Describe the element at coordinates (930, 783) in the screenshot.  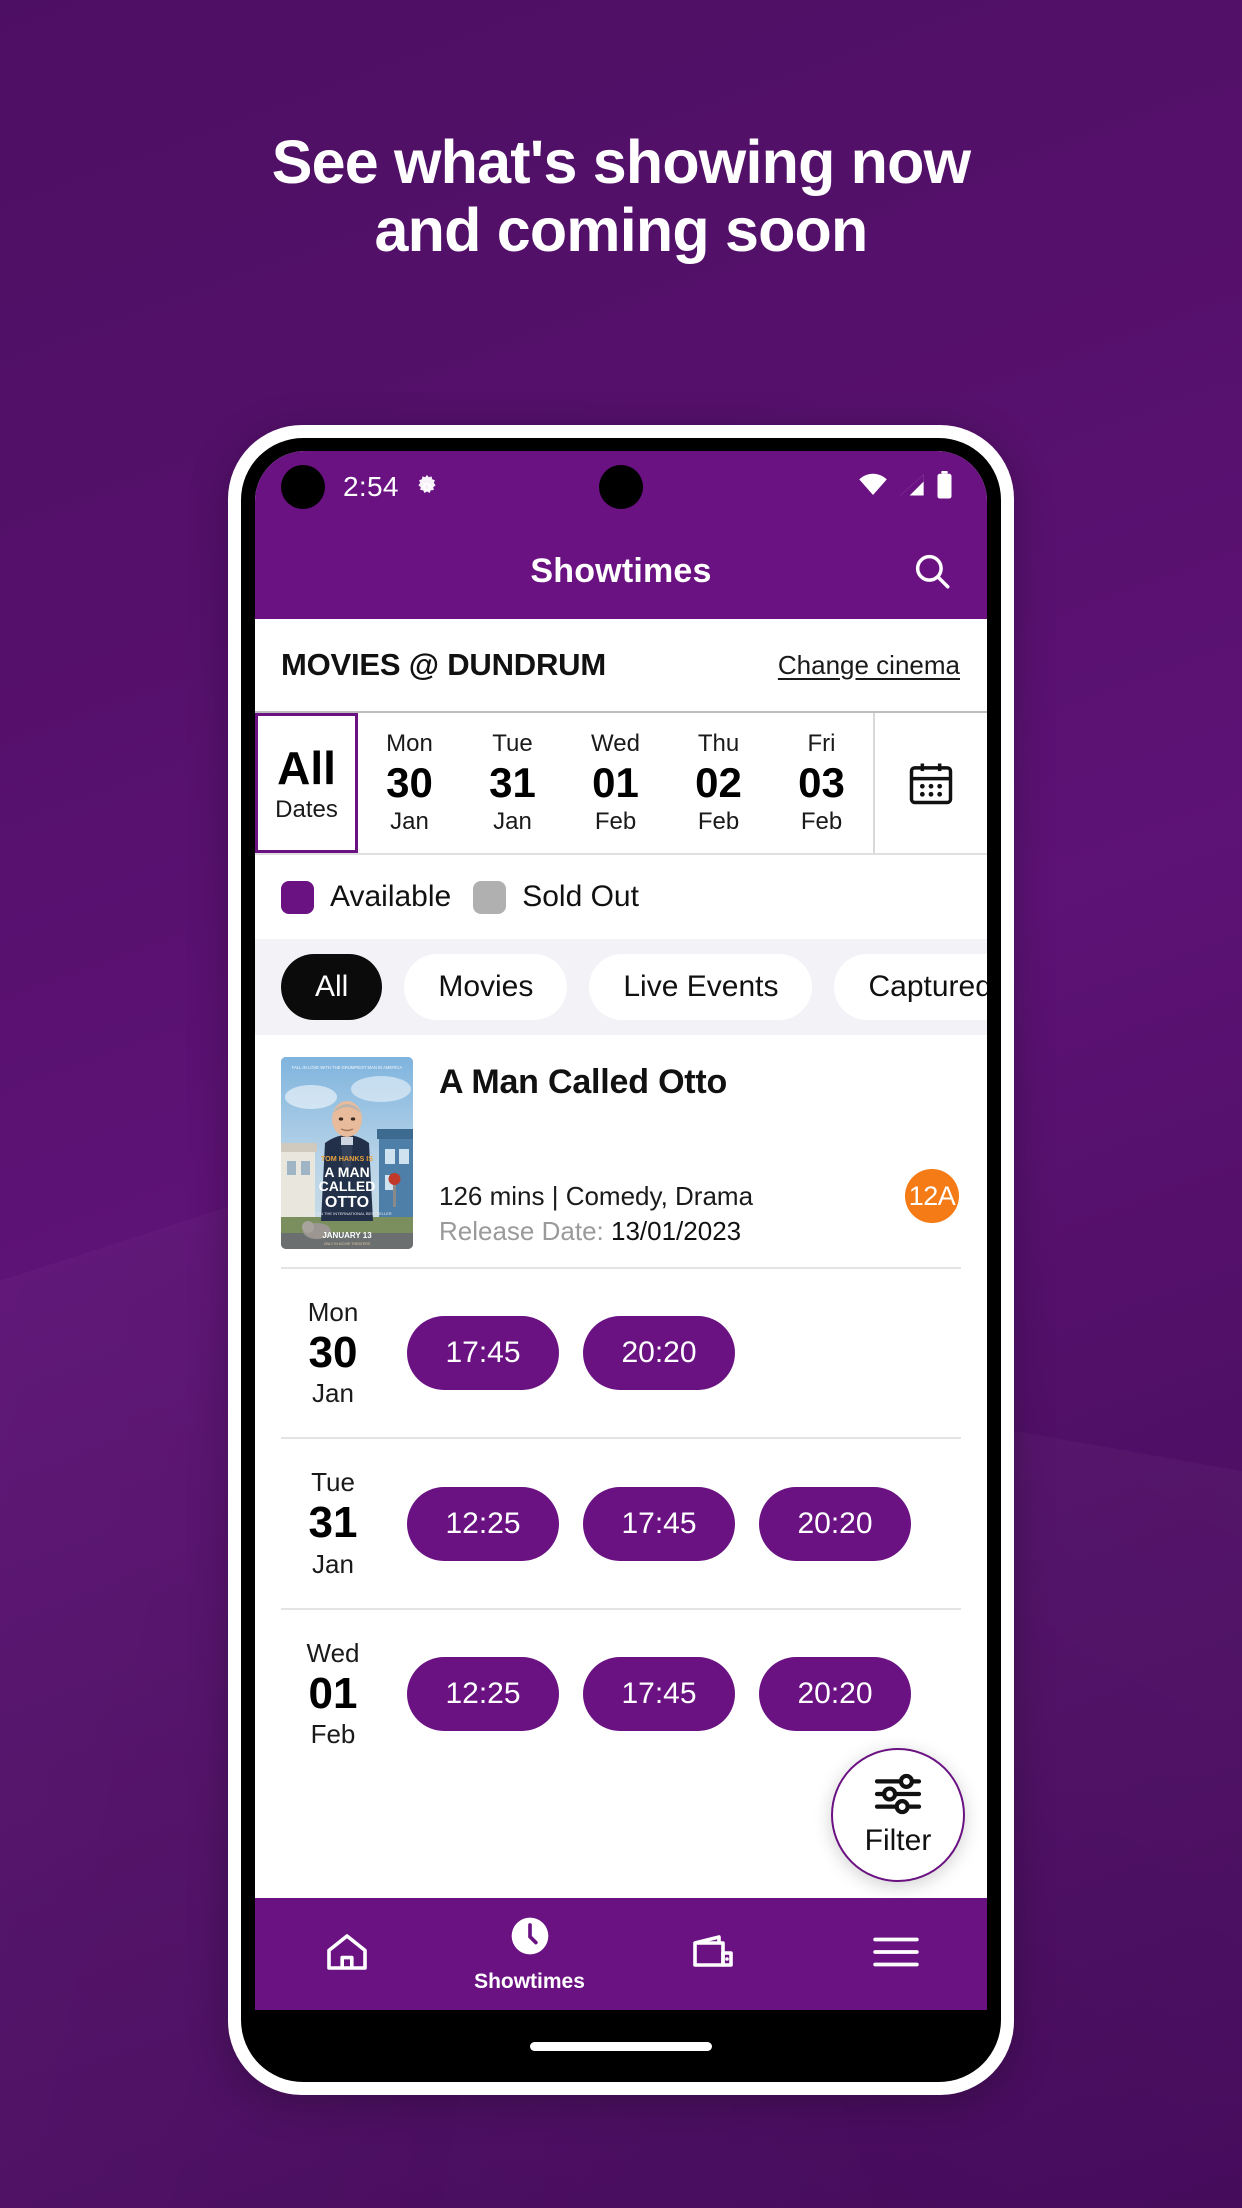
I see `calendar-icon` at that location.